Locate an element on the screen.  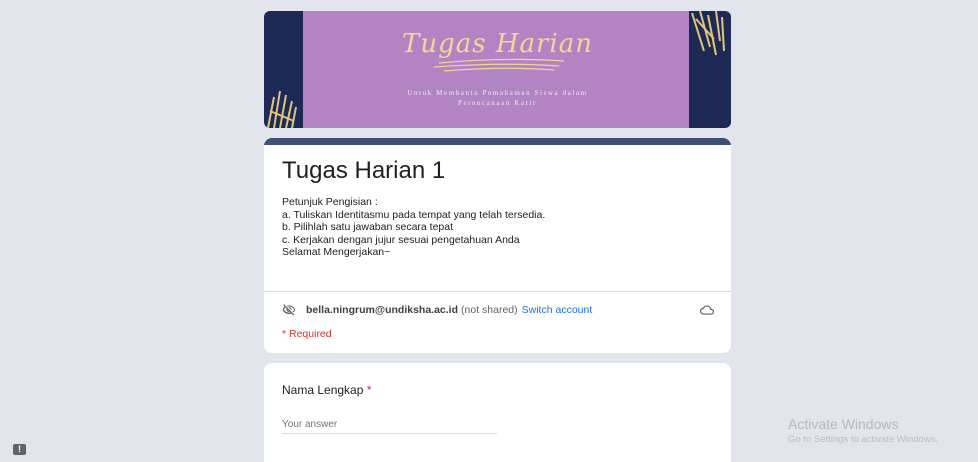
not-shared-label: (not shared) is located at coordinates (489, 310).